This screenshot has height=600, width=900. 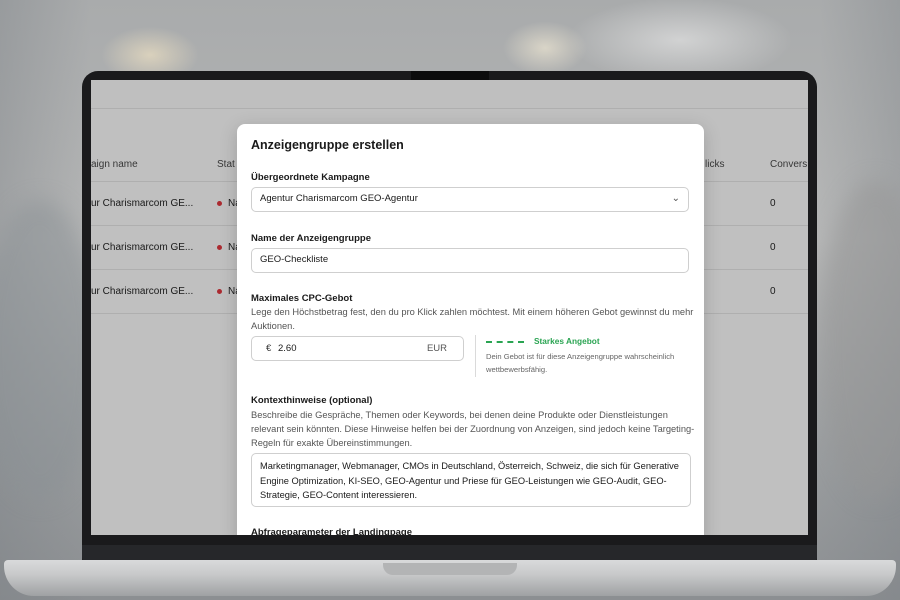 What do you see at coordinates (676, 199) in the screenshot?
I see `chevron-down-icon: ⌄` at bounding box center [676, 199].